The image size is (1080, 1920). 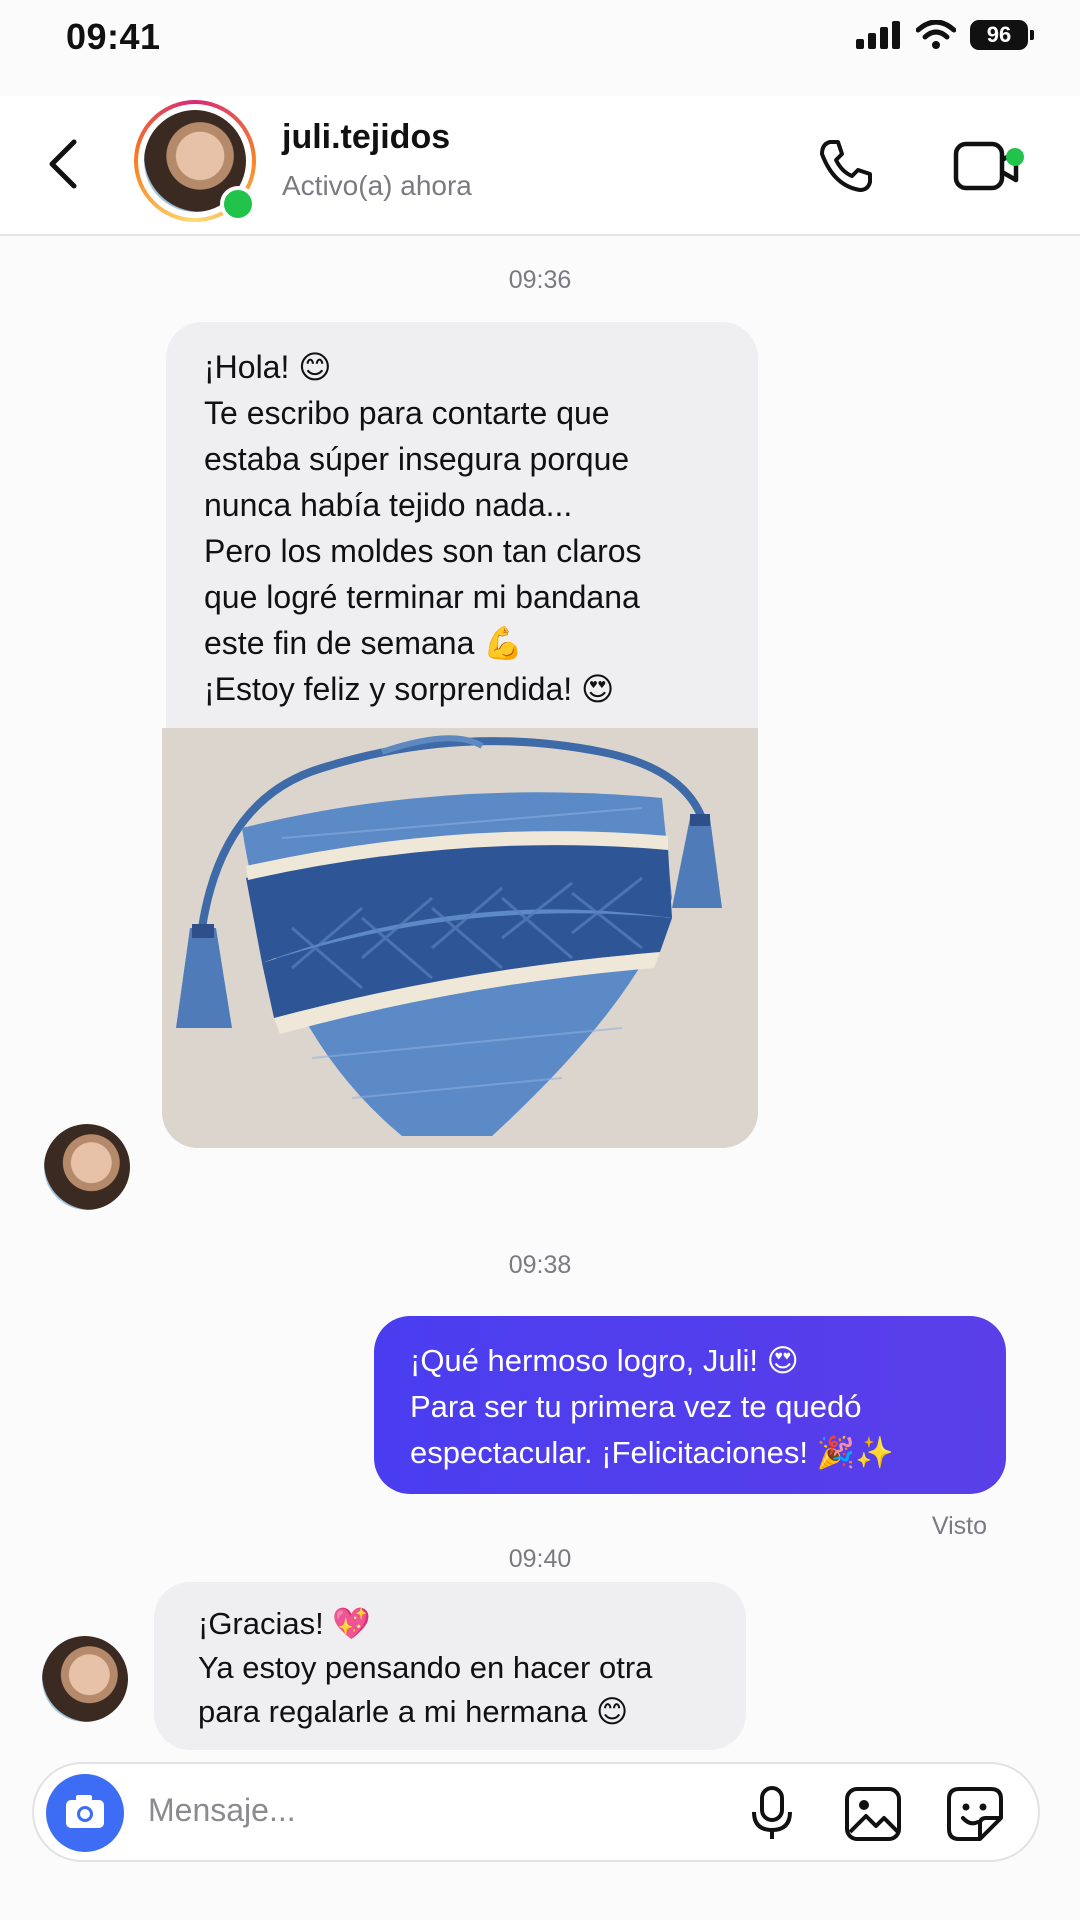 I want to click on message-line: Ya estoy pensando en hacer otra, so click(x=425, y=1667).